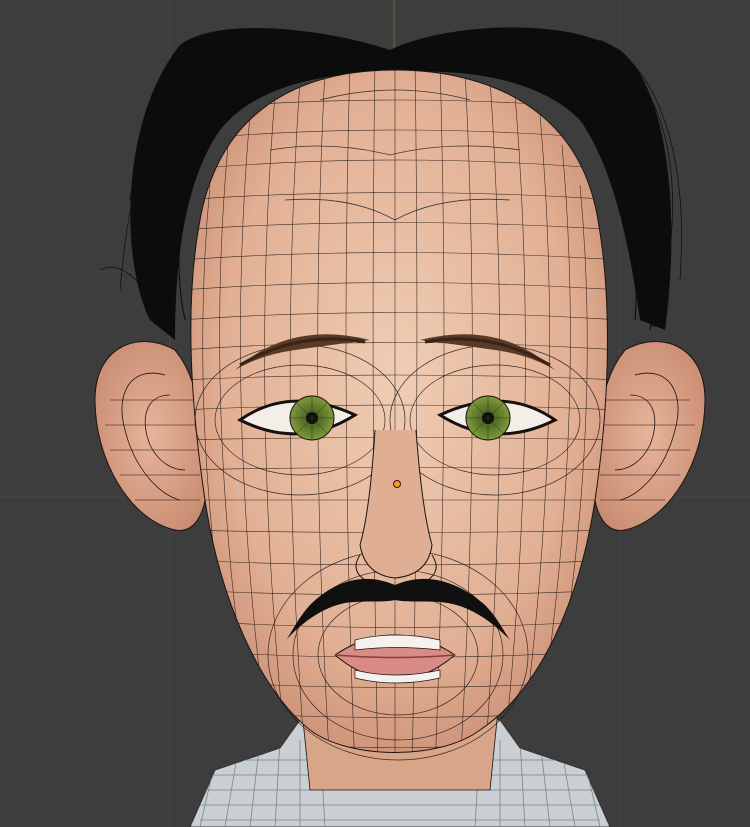 Image resolution: width=750 pixels, height=827 pixels. Describe the element at coordinates (397, 484) in the screenshot. I see `object-origin` at that location.